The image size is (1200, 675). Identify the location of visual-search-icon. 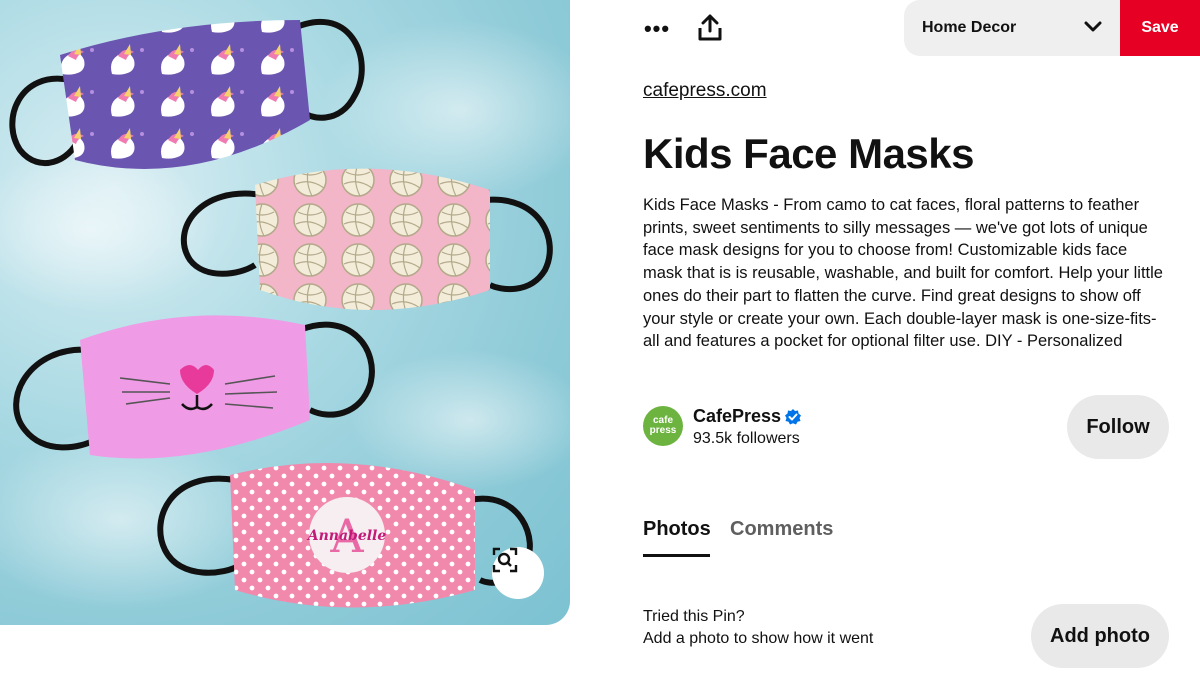
(505, 560).